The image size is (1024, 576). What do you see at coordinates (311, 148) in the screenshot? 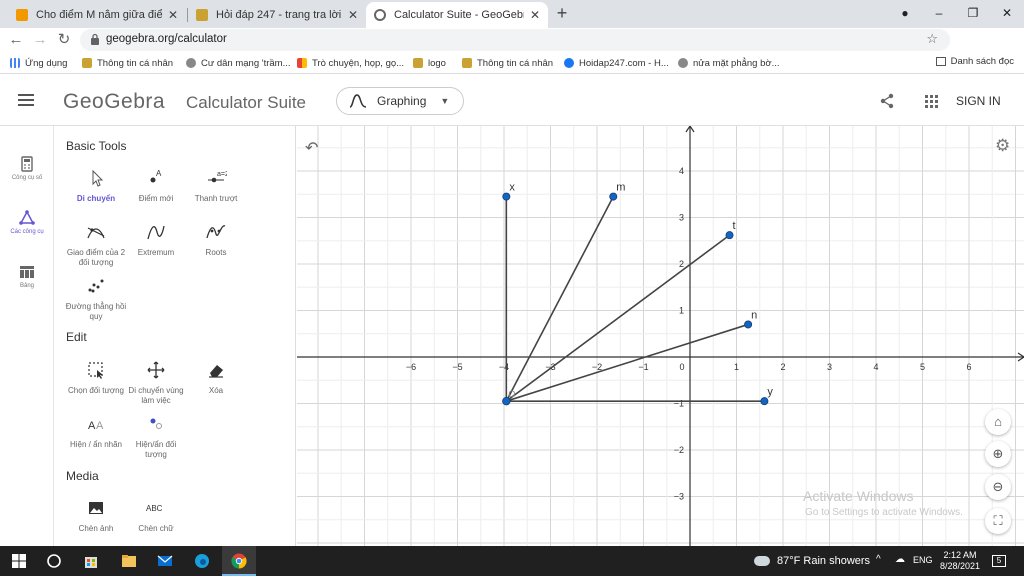
I see `undo-icon: ↶` at bounding box center [311, 148].